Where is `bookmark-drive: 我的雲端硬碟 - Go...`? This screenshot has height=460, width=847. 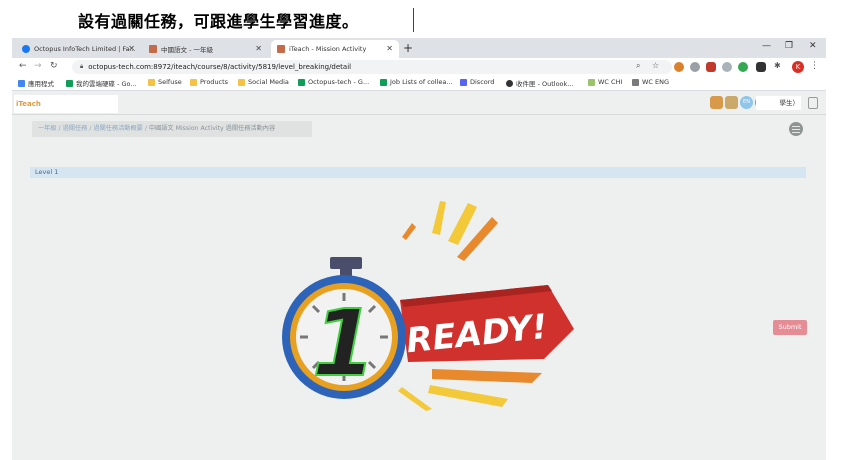
bookmark-drive: 我的雲端硬碟 - Go... is located at coordinates (101, 83).